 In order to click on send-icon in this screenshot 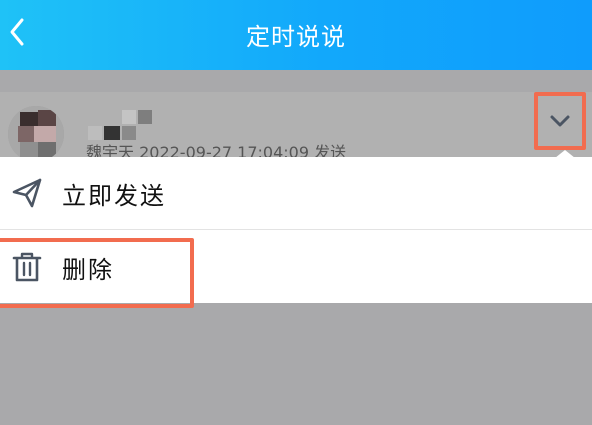, I will do `click(27, 193)`.